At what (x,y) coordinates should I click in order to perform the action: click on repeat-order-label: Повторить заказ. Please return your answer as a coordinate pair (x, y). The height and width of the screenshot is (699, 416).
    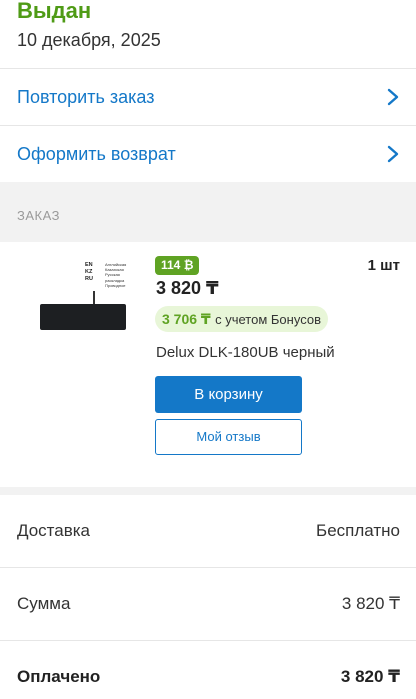
    Looking at the image, I should click on (86, 97).